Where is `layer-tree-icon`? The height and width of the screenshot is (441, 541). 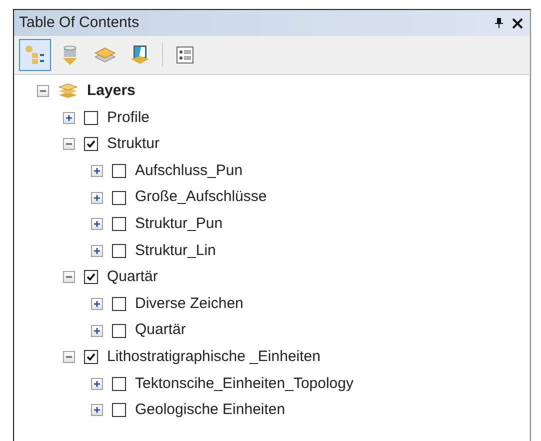 layer-tree-icon is located at coordinates (35, 55).